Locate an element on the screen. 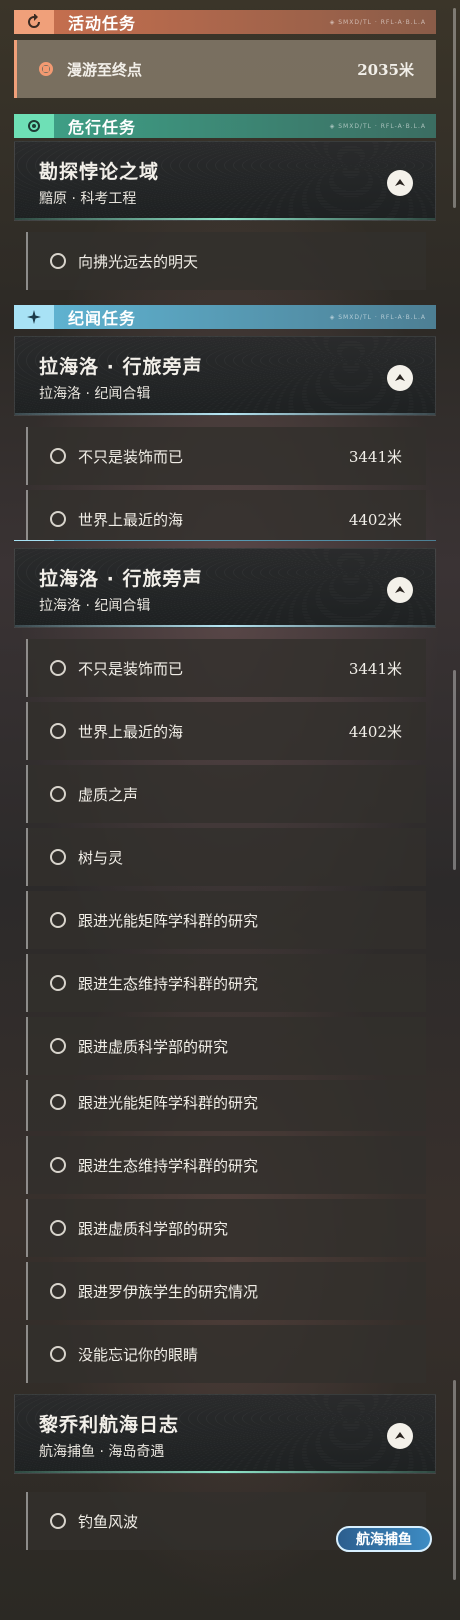  lore-quests-header: 纪闻任务 ◈ SMXD/TL · RFL-A·B.L.A is located at coordinates (225, 317).